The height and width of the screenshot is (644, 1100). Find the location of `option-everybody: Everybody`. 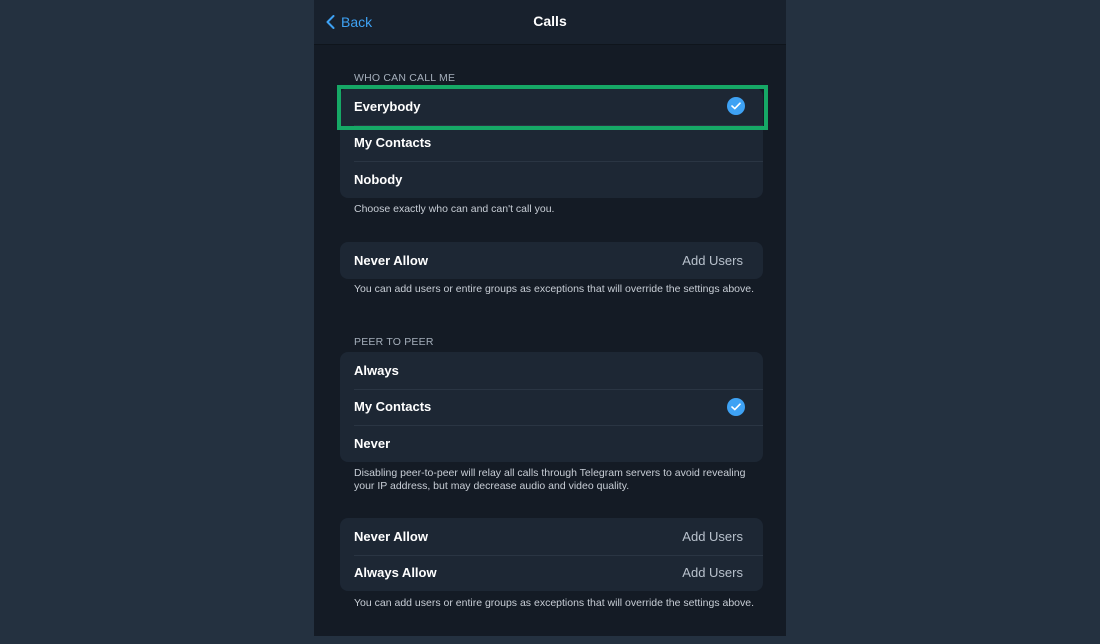

option-everybody: Everybody is located at coordinates (551, 106).